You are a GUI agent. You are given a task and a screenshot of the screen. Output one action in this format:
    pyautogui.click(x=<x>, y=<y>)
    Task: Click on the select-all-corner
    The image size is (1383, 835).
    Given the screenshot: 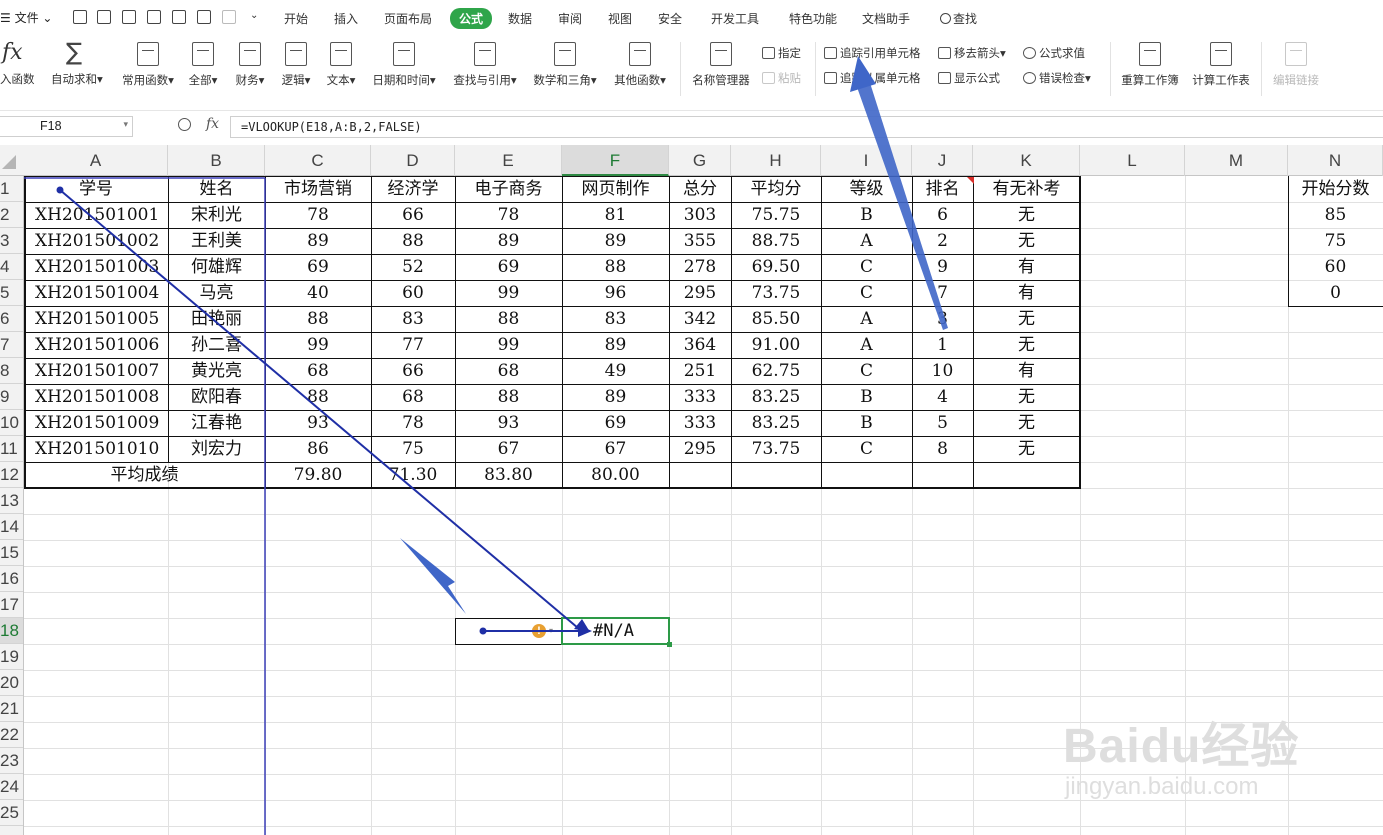 What is the action you would take?
    pyautogui.click(x=9, y=162)
    